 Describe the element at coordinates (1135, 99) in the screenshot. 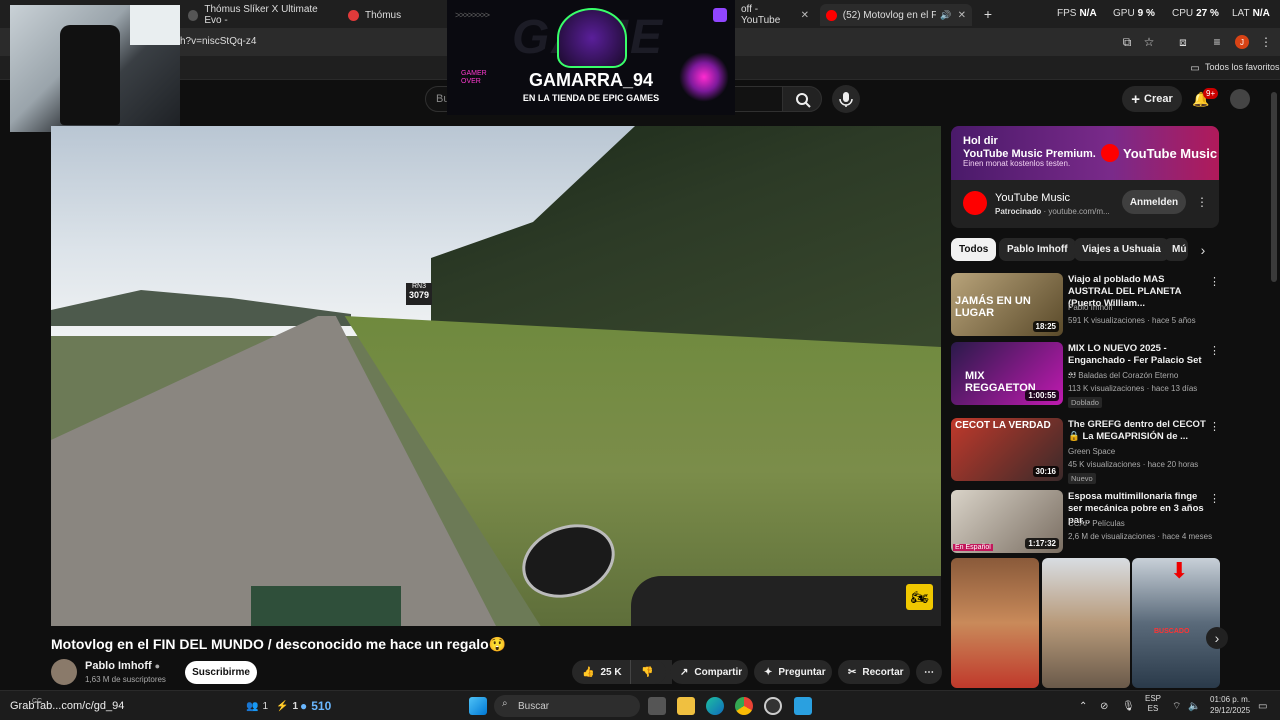

I see `plus-icon: +` at that location.